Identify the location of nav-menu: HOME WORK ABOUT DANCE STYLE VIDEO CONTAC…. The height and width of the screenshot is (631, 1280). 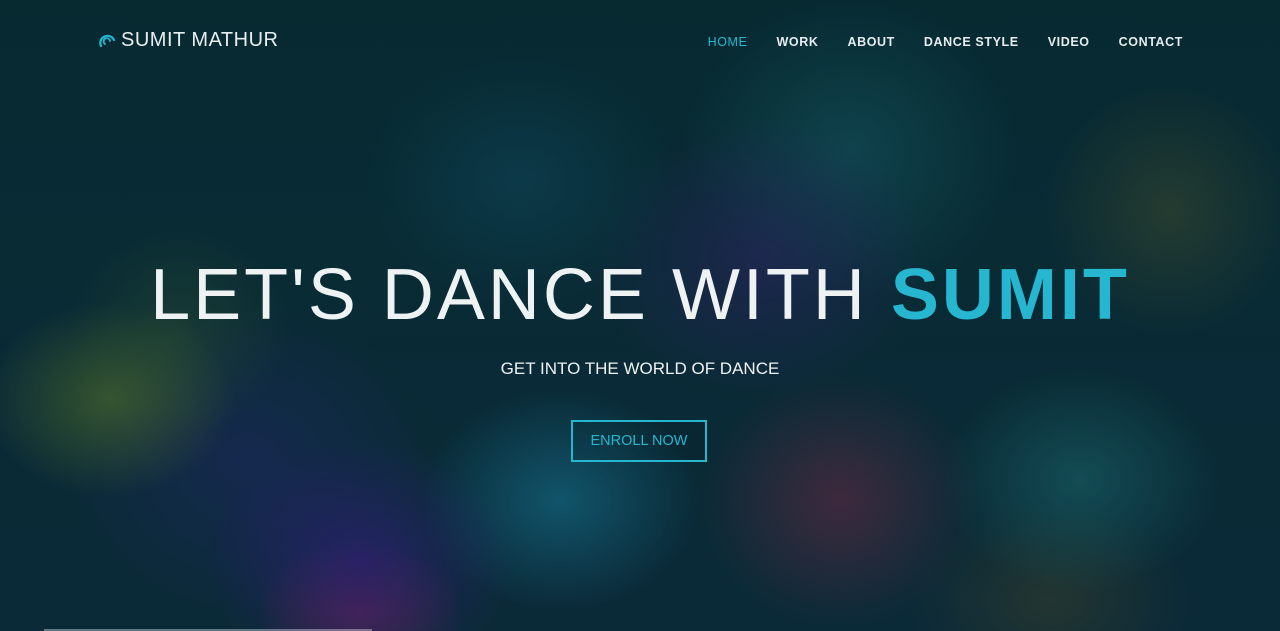
(931, 42).